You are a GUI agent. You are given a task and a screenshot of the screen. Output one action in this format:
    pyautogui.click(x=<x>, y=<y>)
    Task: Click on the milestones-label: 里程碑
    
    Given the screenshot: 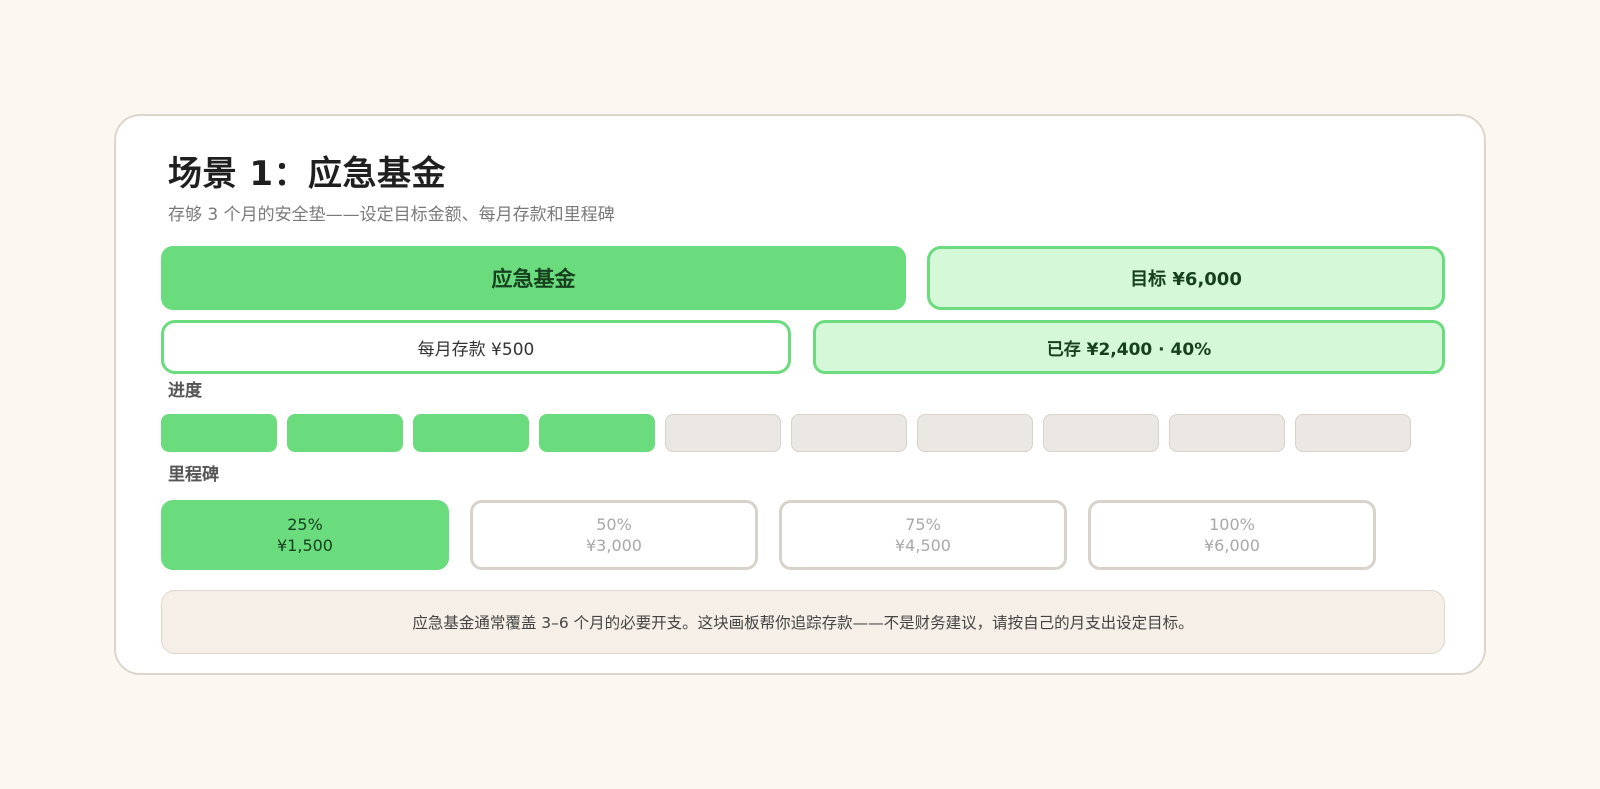 What is the action you would take?
    pyautogui.click(x=193, y=475)
    